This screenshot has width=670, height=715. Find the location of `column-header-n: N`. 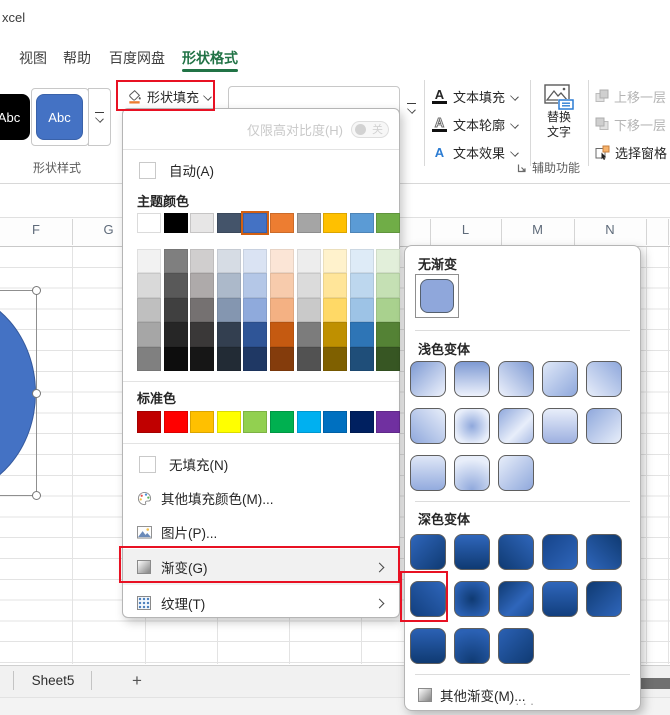

column-header-n: N is located at coordinates (610, 229).